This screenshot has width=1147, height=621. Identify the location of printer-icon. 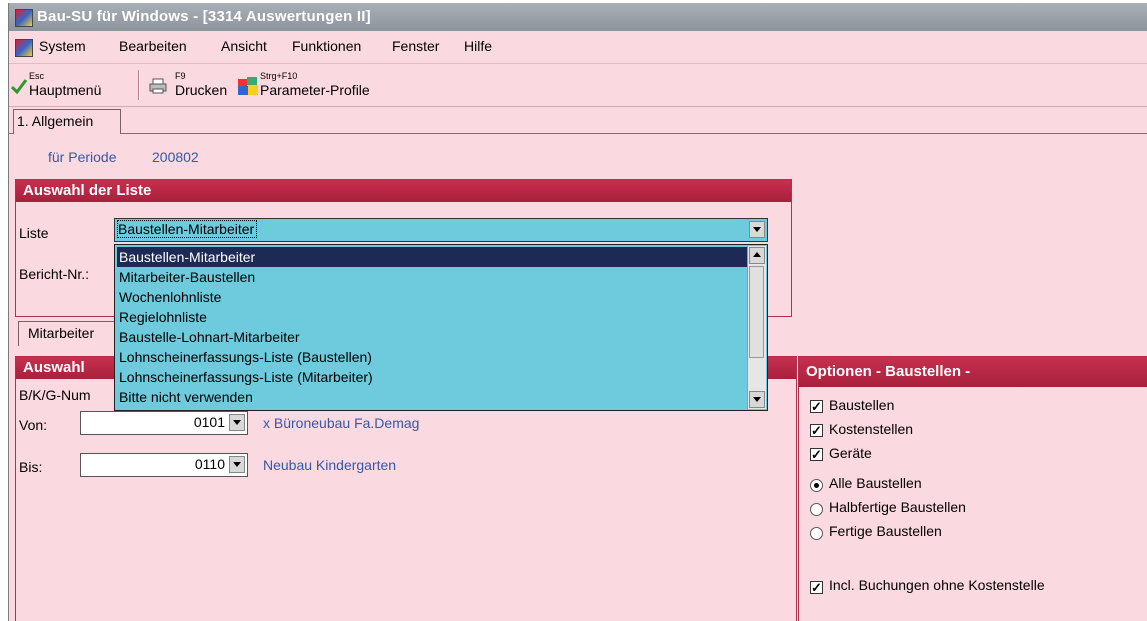
(158, 86).